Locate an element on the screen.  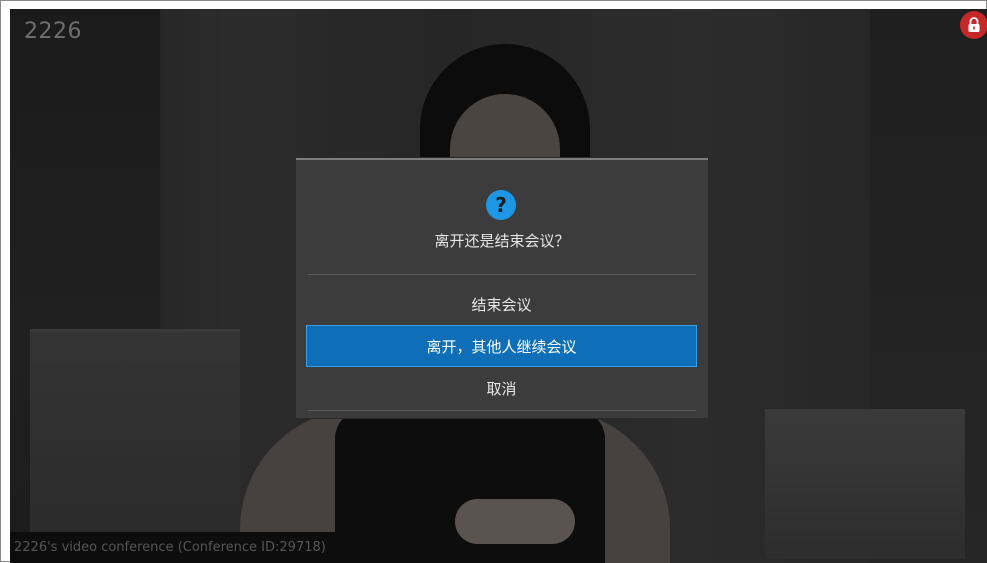
lock-icon is located at coordinates (973, 25).